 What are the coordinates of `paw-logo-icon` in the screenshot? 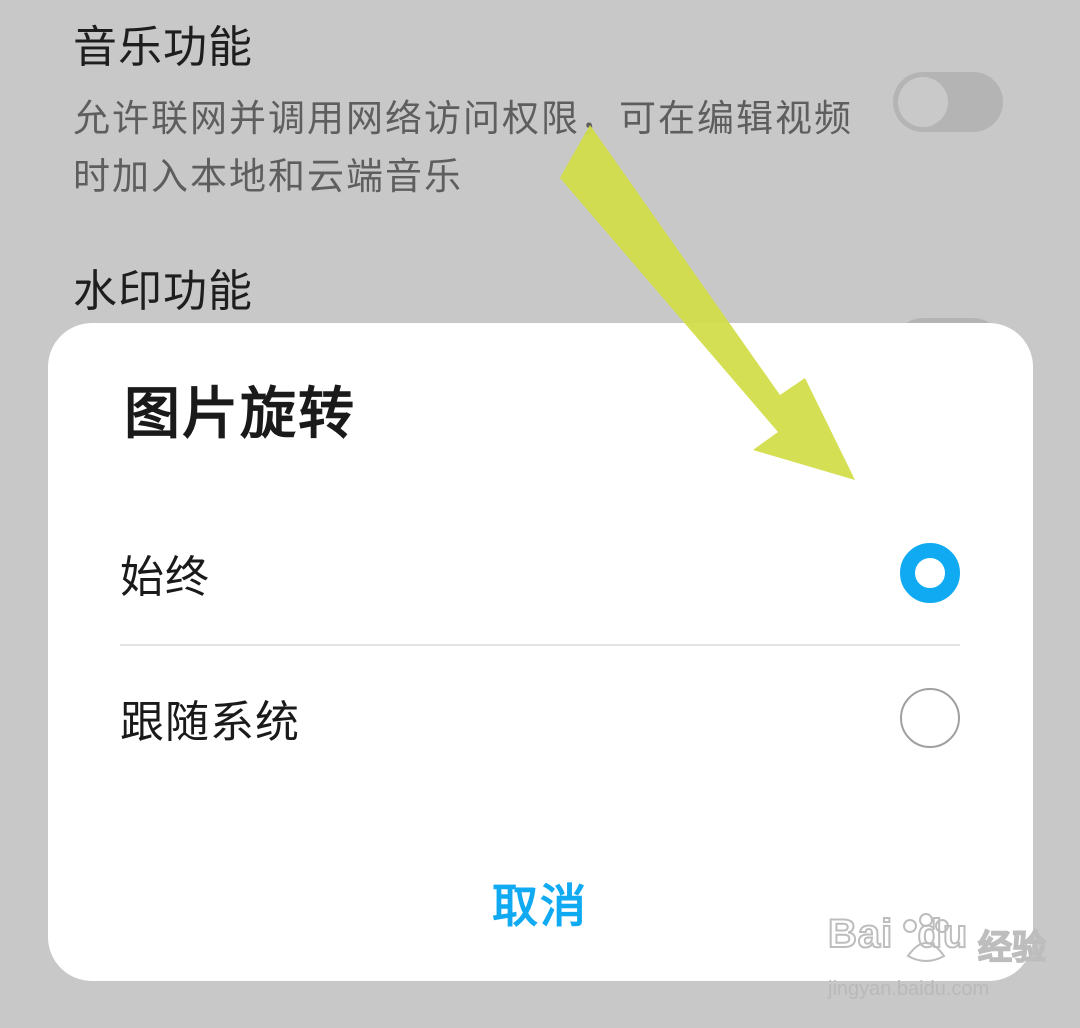 It's located at (926, 937).